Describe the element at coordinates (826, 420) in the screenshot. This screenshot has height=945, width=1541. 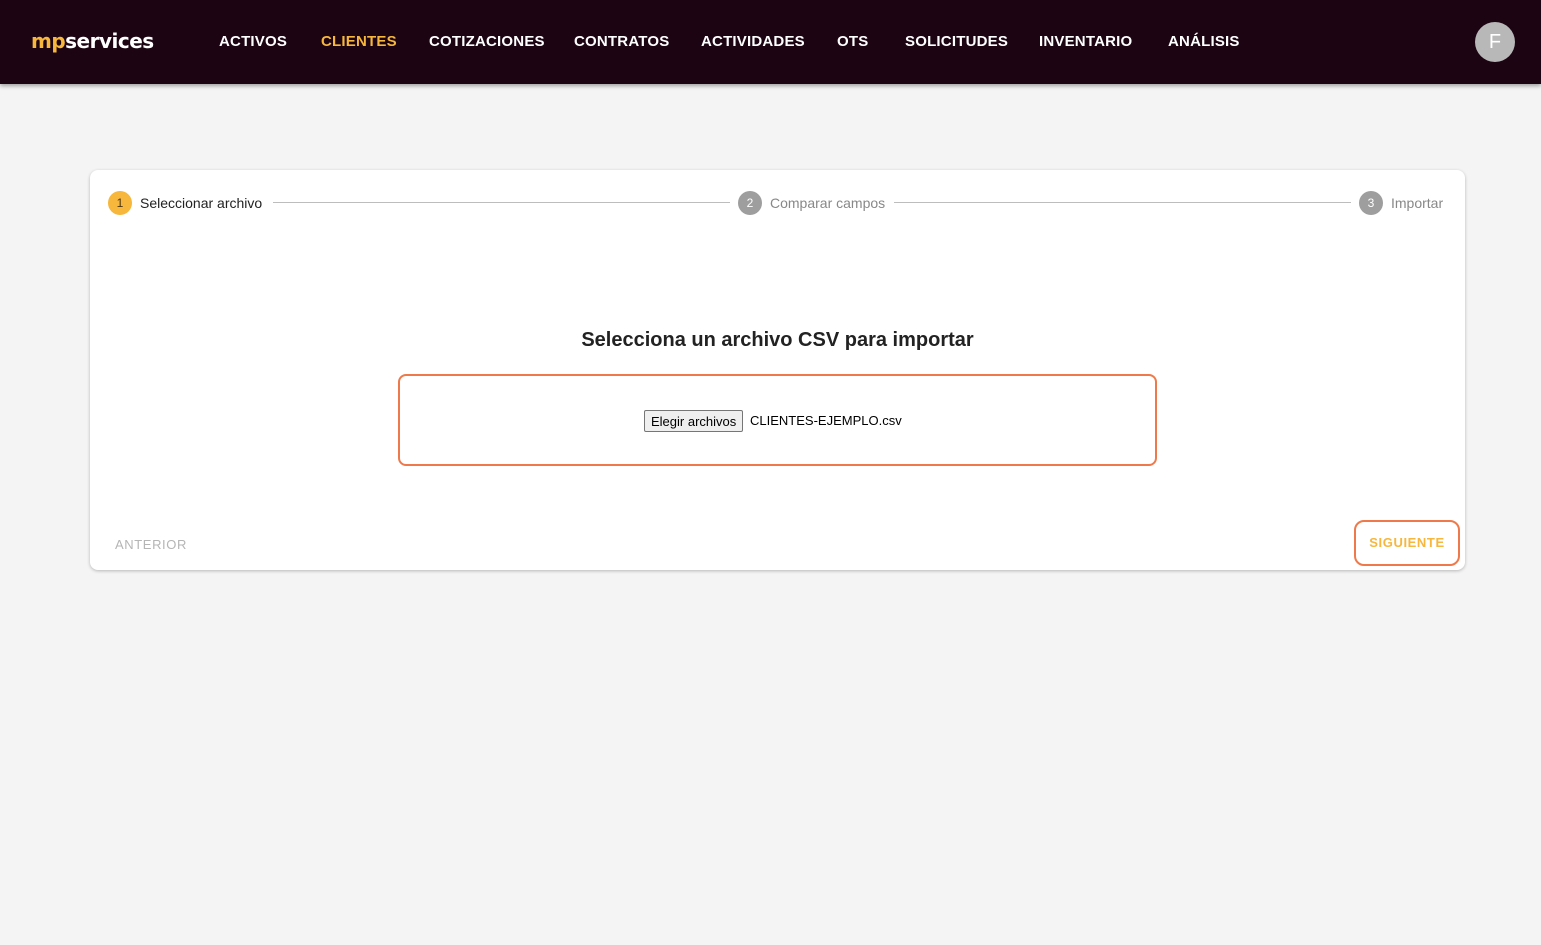
I see `selected-file-name: CLIENTES-EJEMPLO.csv` at that location.